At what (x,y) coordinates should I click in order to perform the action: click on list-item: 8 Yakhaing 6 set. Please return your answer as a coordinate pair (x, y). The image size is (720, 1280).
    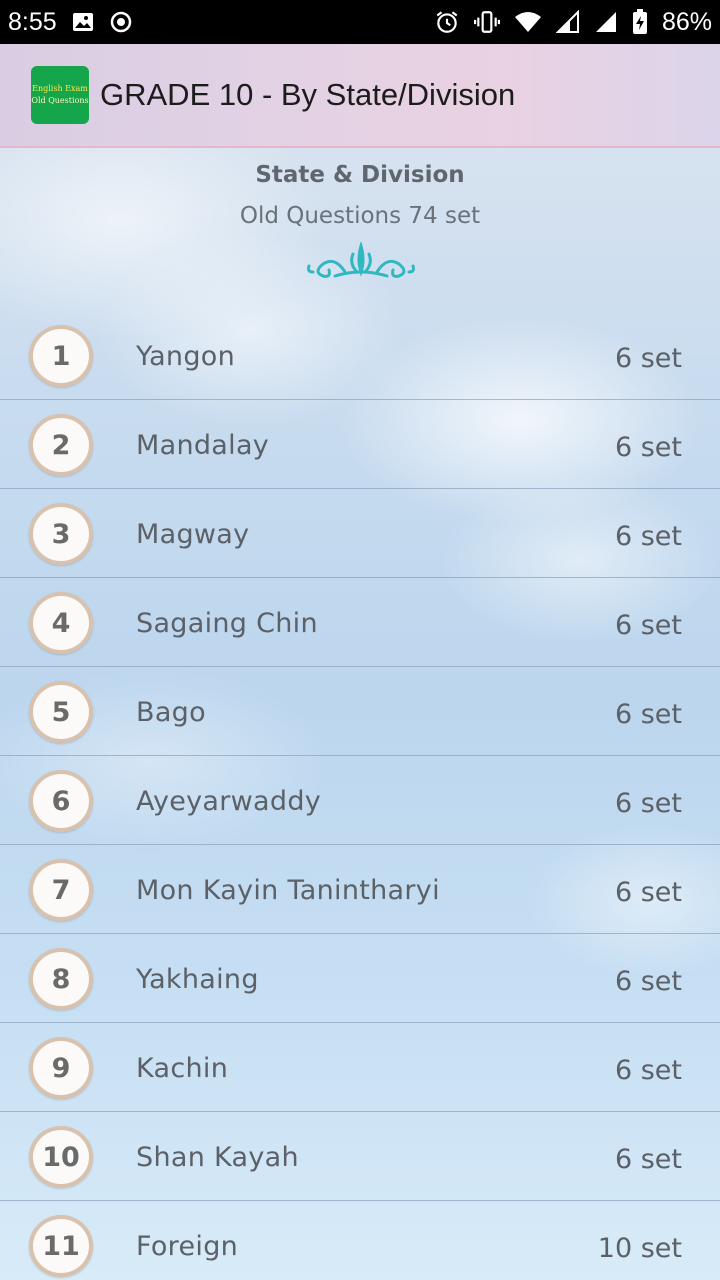
    Looking at the image, I should click on (360, 978).